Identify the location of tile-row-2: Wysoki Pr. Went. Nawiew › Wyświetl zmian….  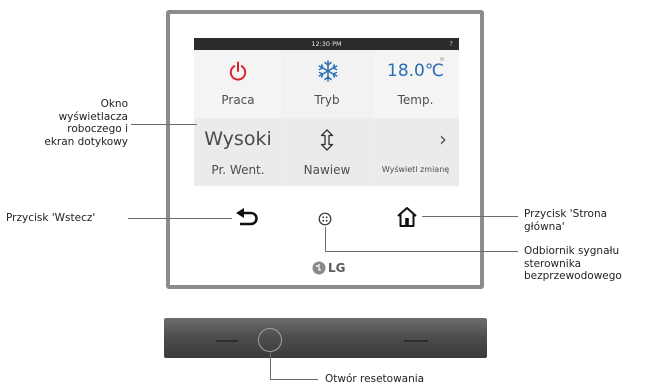
(326, 152).